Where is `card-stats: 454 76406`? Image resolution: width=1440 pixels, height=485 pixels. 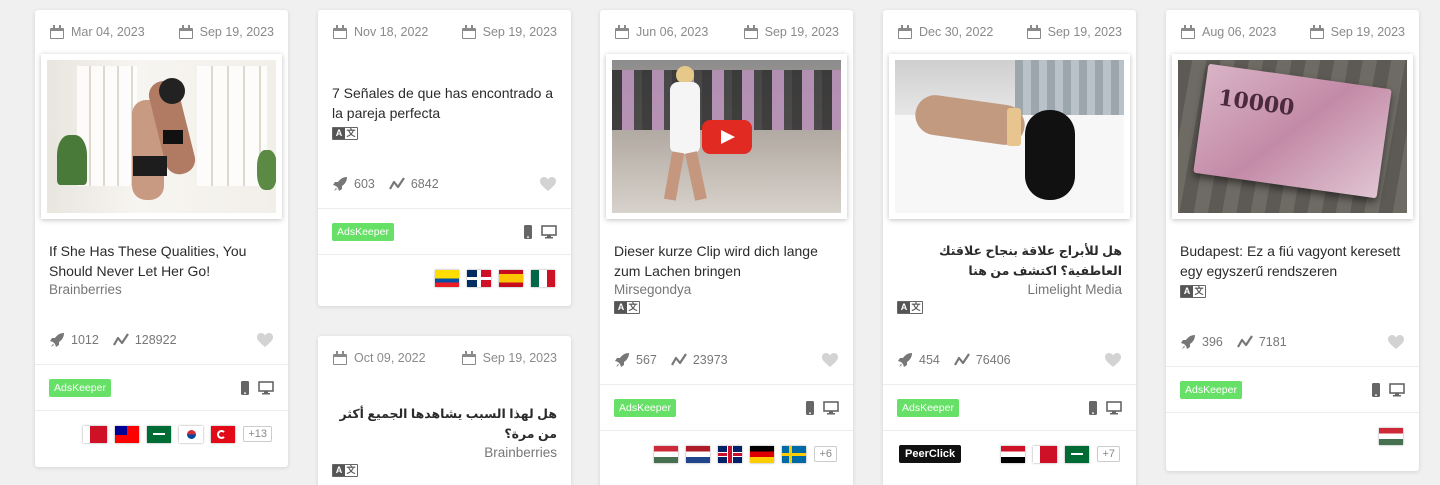 card-stats: 454 76406 is located at coordinates (1009, 360).